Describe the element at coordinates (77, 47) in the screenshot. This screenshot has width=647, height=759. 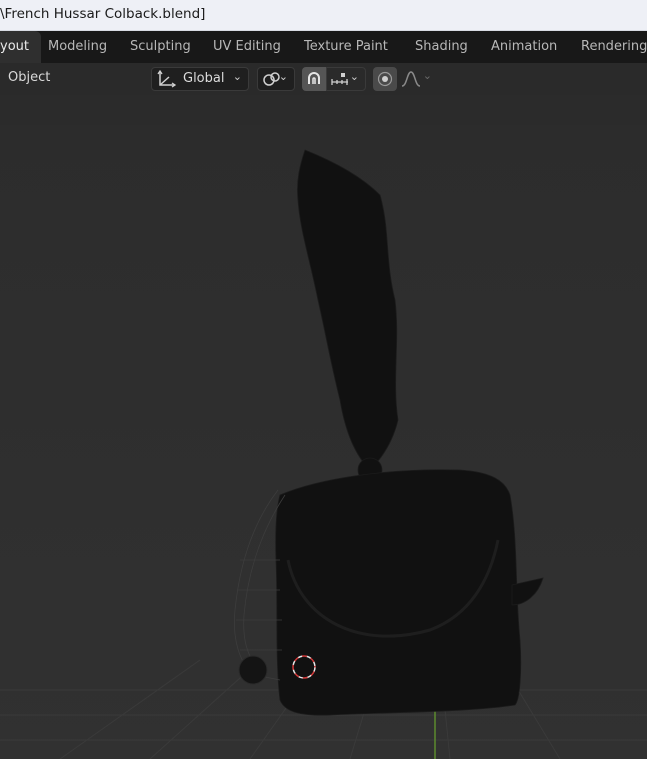
I see `tab-modeling: Modeling` at that location.